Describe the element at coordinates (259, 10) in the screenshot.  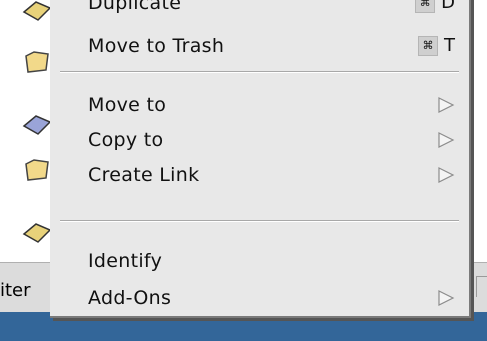
I see `menu-item-duplicate: Duplicate ⌘ D` at that location.